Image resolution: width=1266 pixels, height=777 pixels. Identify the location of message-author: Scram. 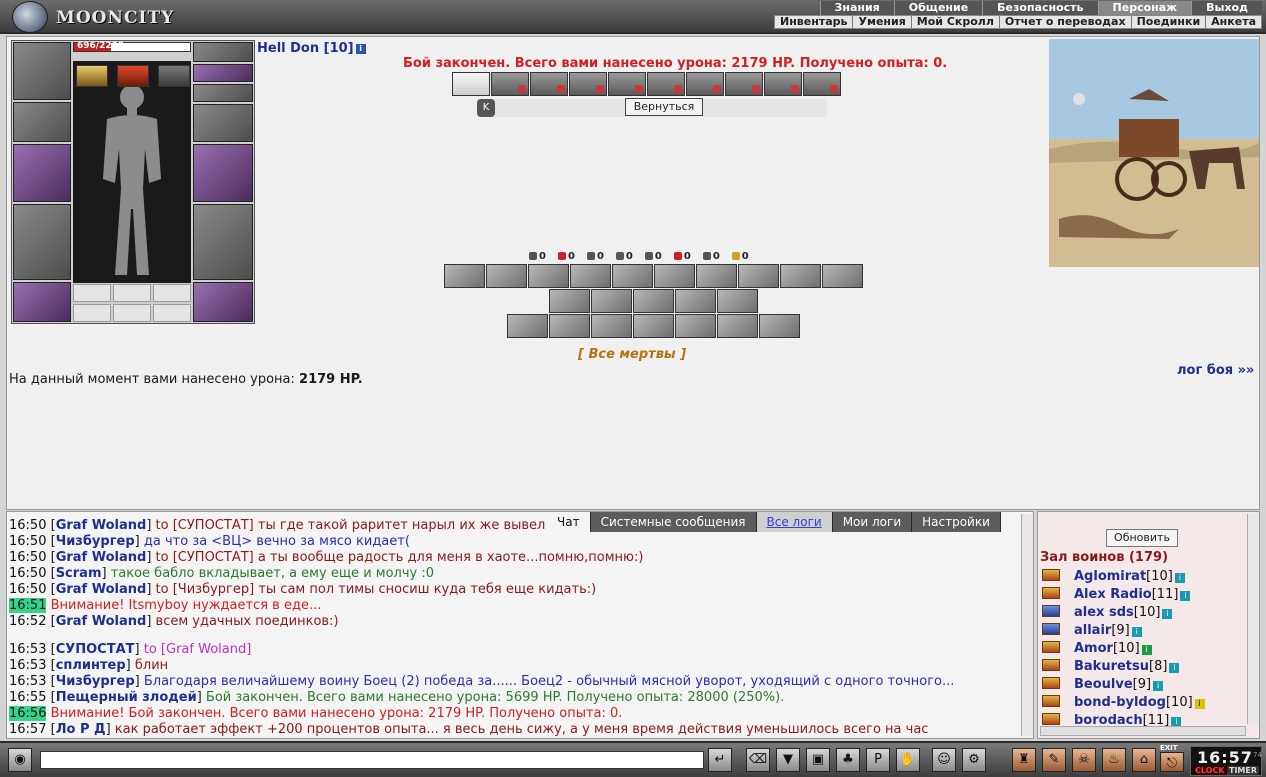
(79, 573).